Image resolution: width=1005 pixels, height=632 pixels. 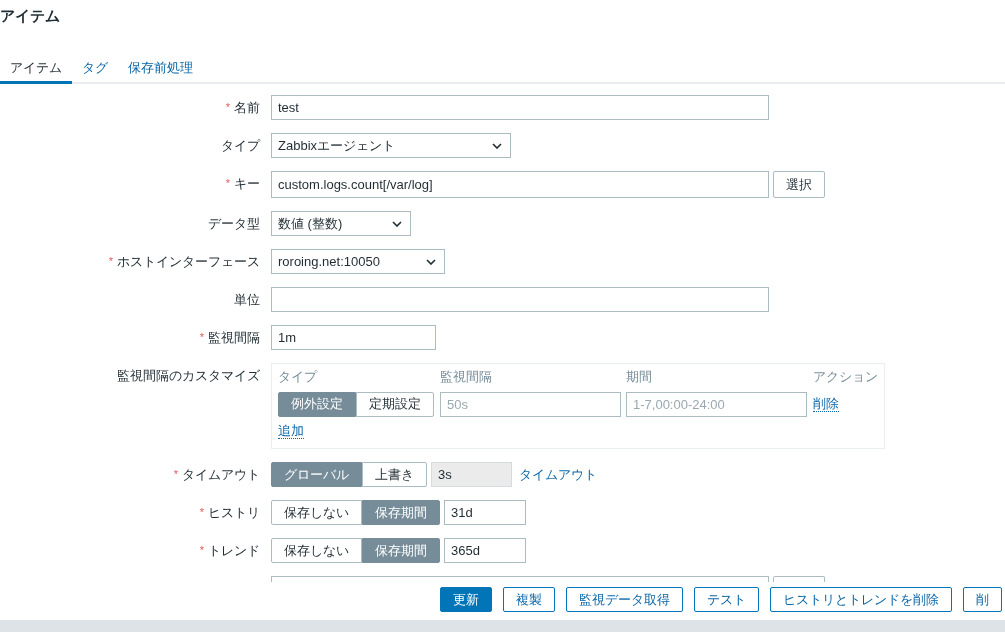 I want to click on add-link: 追加, so click(x=291, y=430).